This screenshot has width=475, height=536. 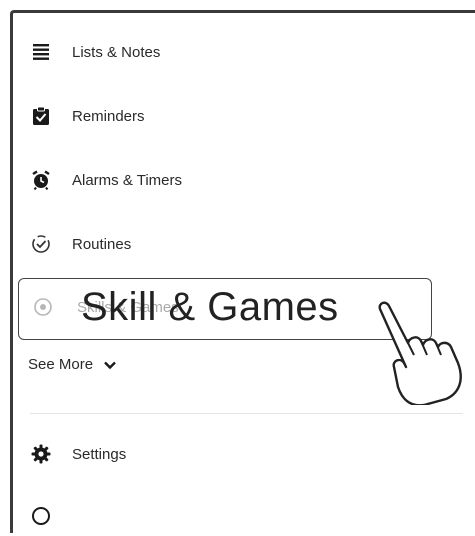 I want to click on gear-icon, so click(x=41, y=454).